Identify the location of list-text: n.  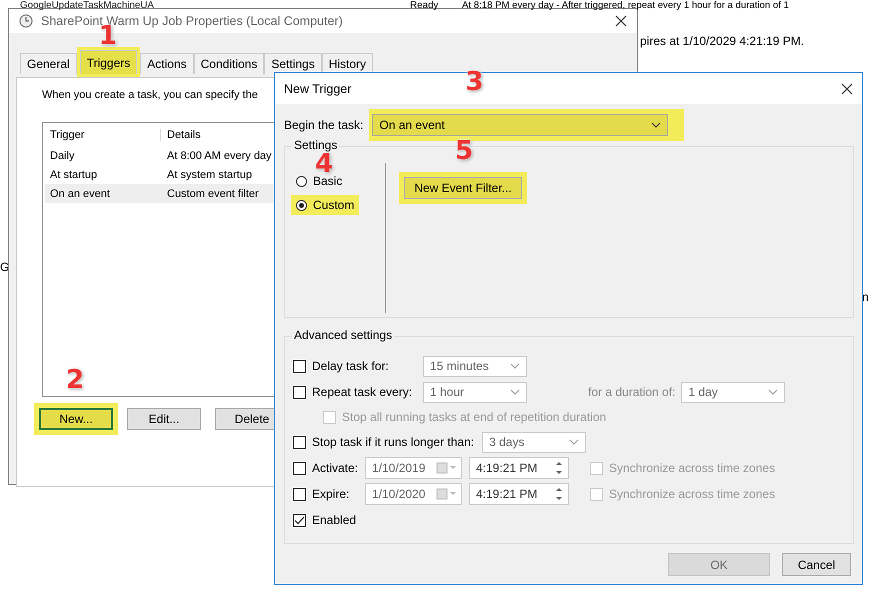
(865, 297).